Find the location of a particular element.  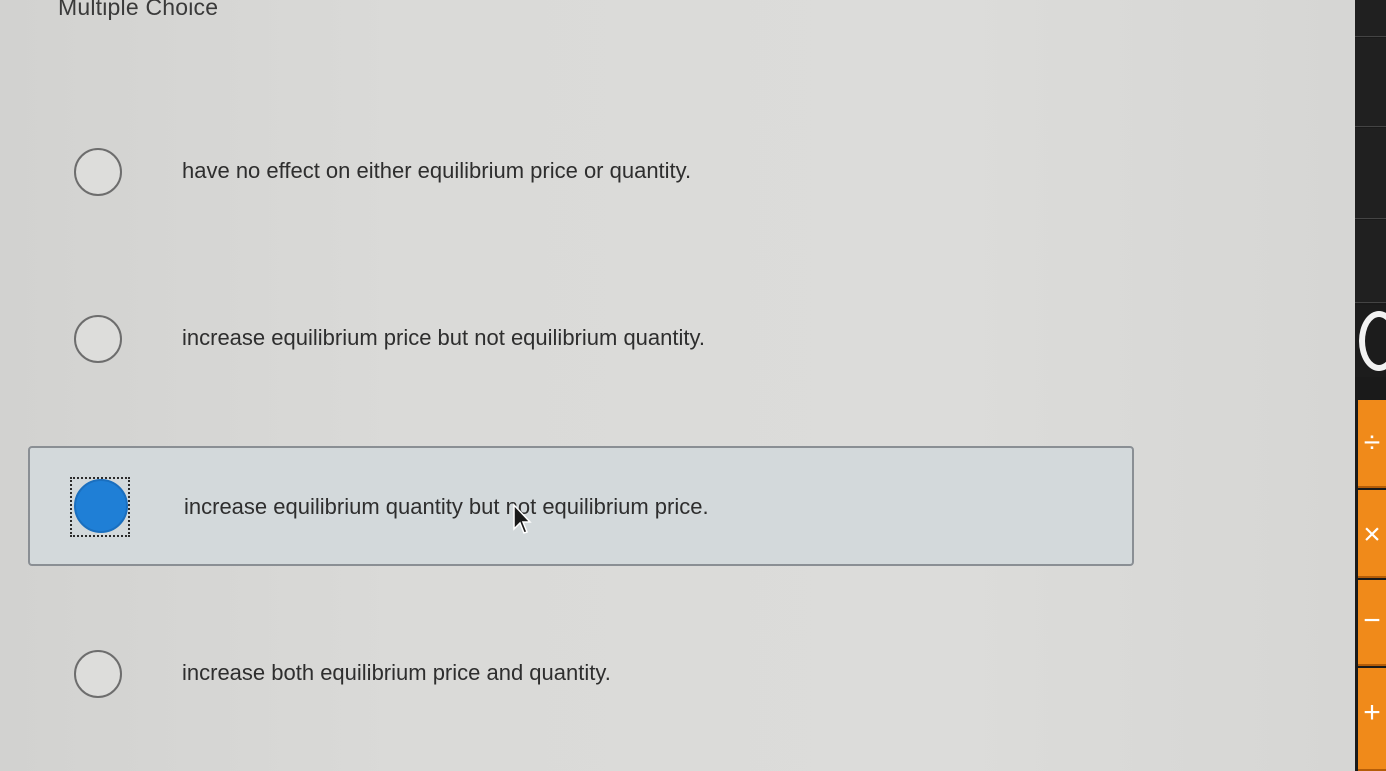

calculator-multiply-key: × is located at coordinates (1372, 534).